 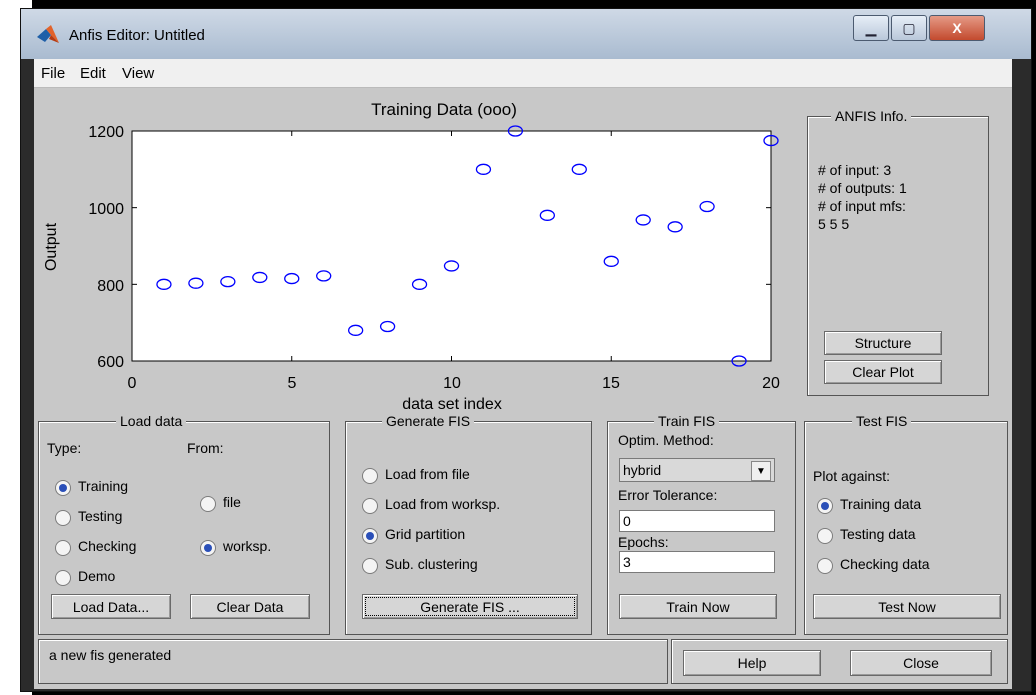 What do you see at coordinates (48, 34) in the screenshot?
I see `matlab-logo-icon` at bounding box center [48, 34].